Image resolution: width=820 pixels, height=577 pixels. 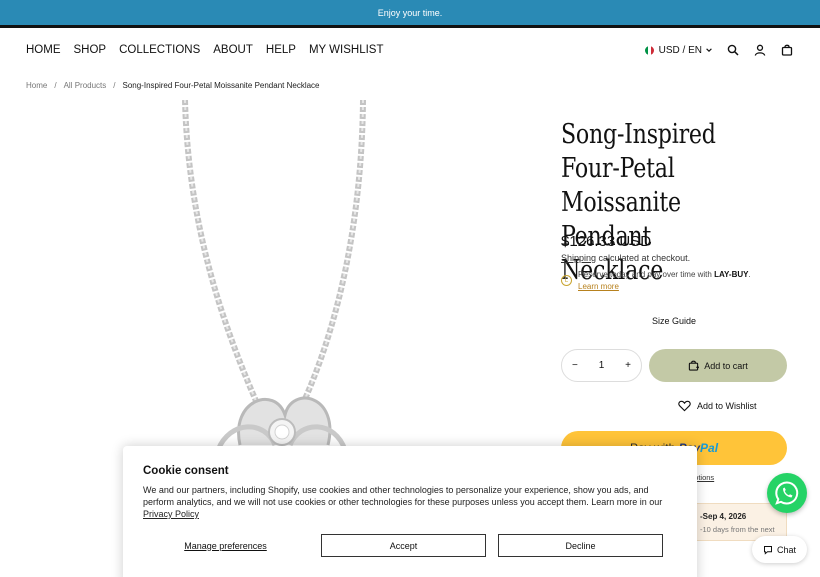 I want to click on cookie-title: Cookie consent, so click(x=186, y=471).